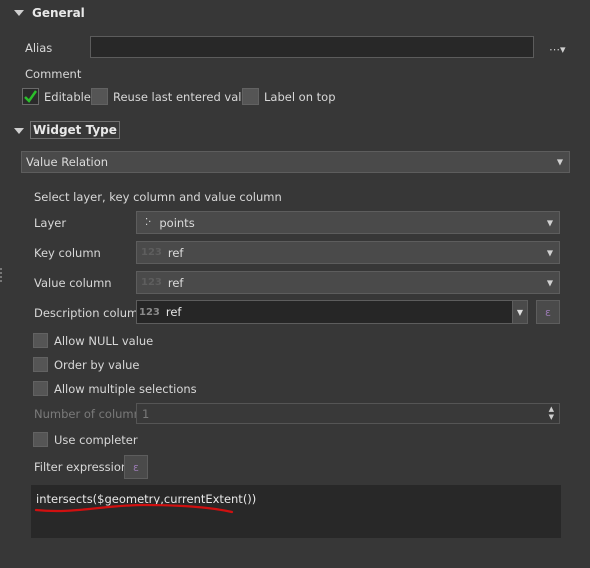  Describe the element at coordinates (296, 511) in the screenshot. I see `filter-expression-textarea: intersects($geometry,currentExtent())` at that location.